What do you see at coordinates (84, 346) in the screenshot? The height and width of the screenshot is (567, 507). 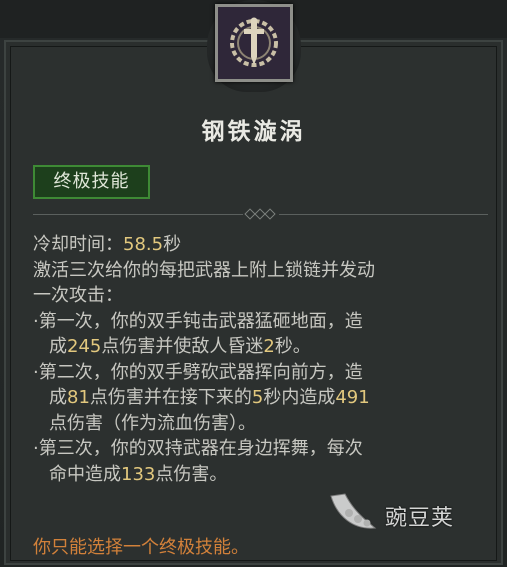 I see `damage-value: 245` at bounding box center [84, 346].